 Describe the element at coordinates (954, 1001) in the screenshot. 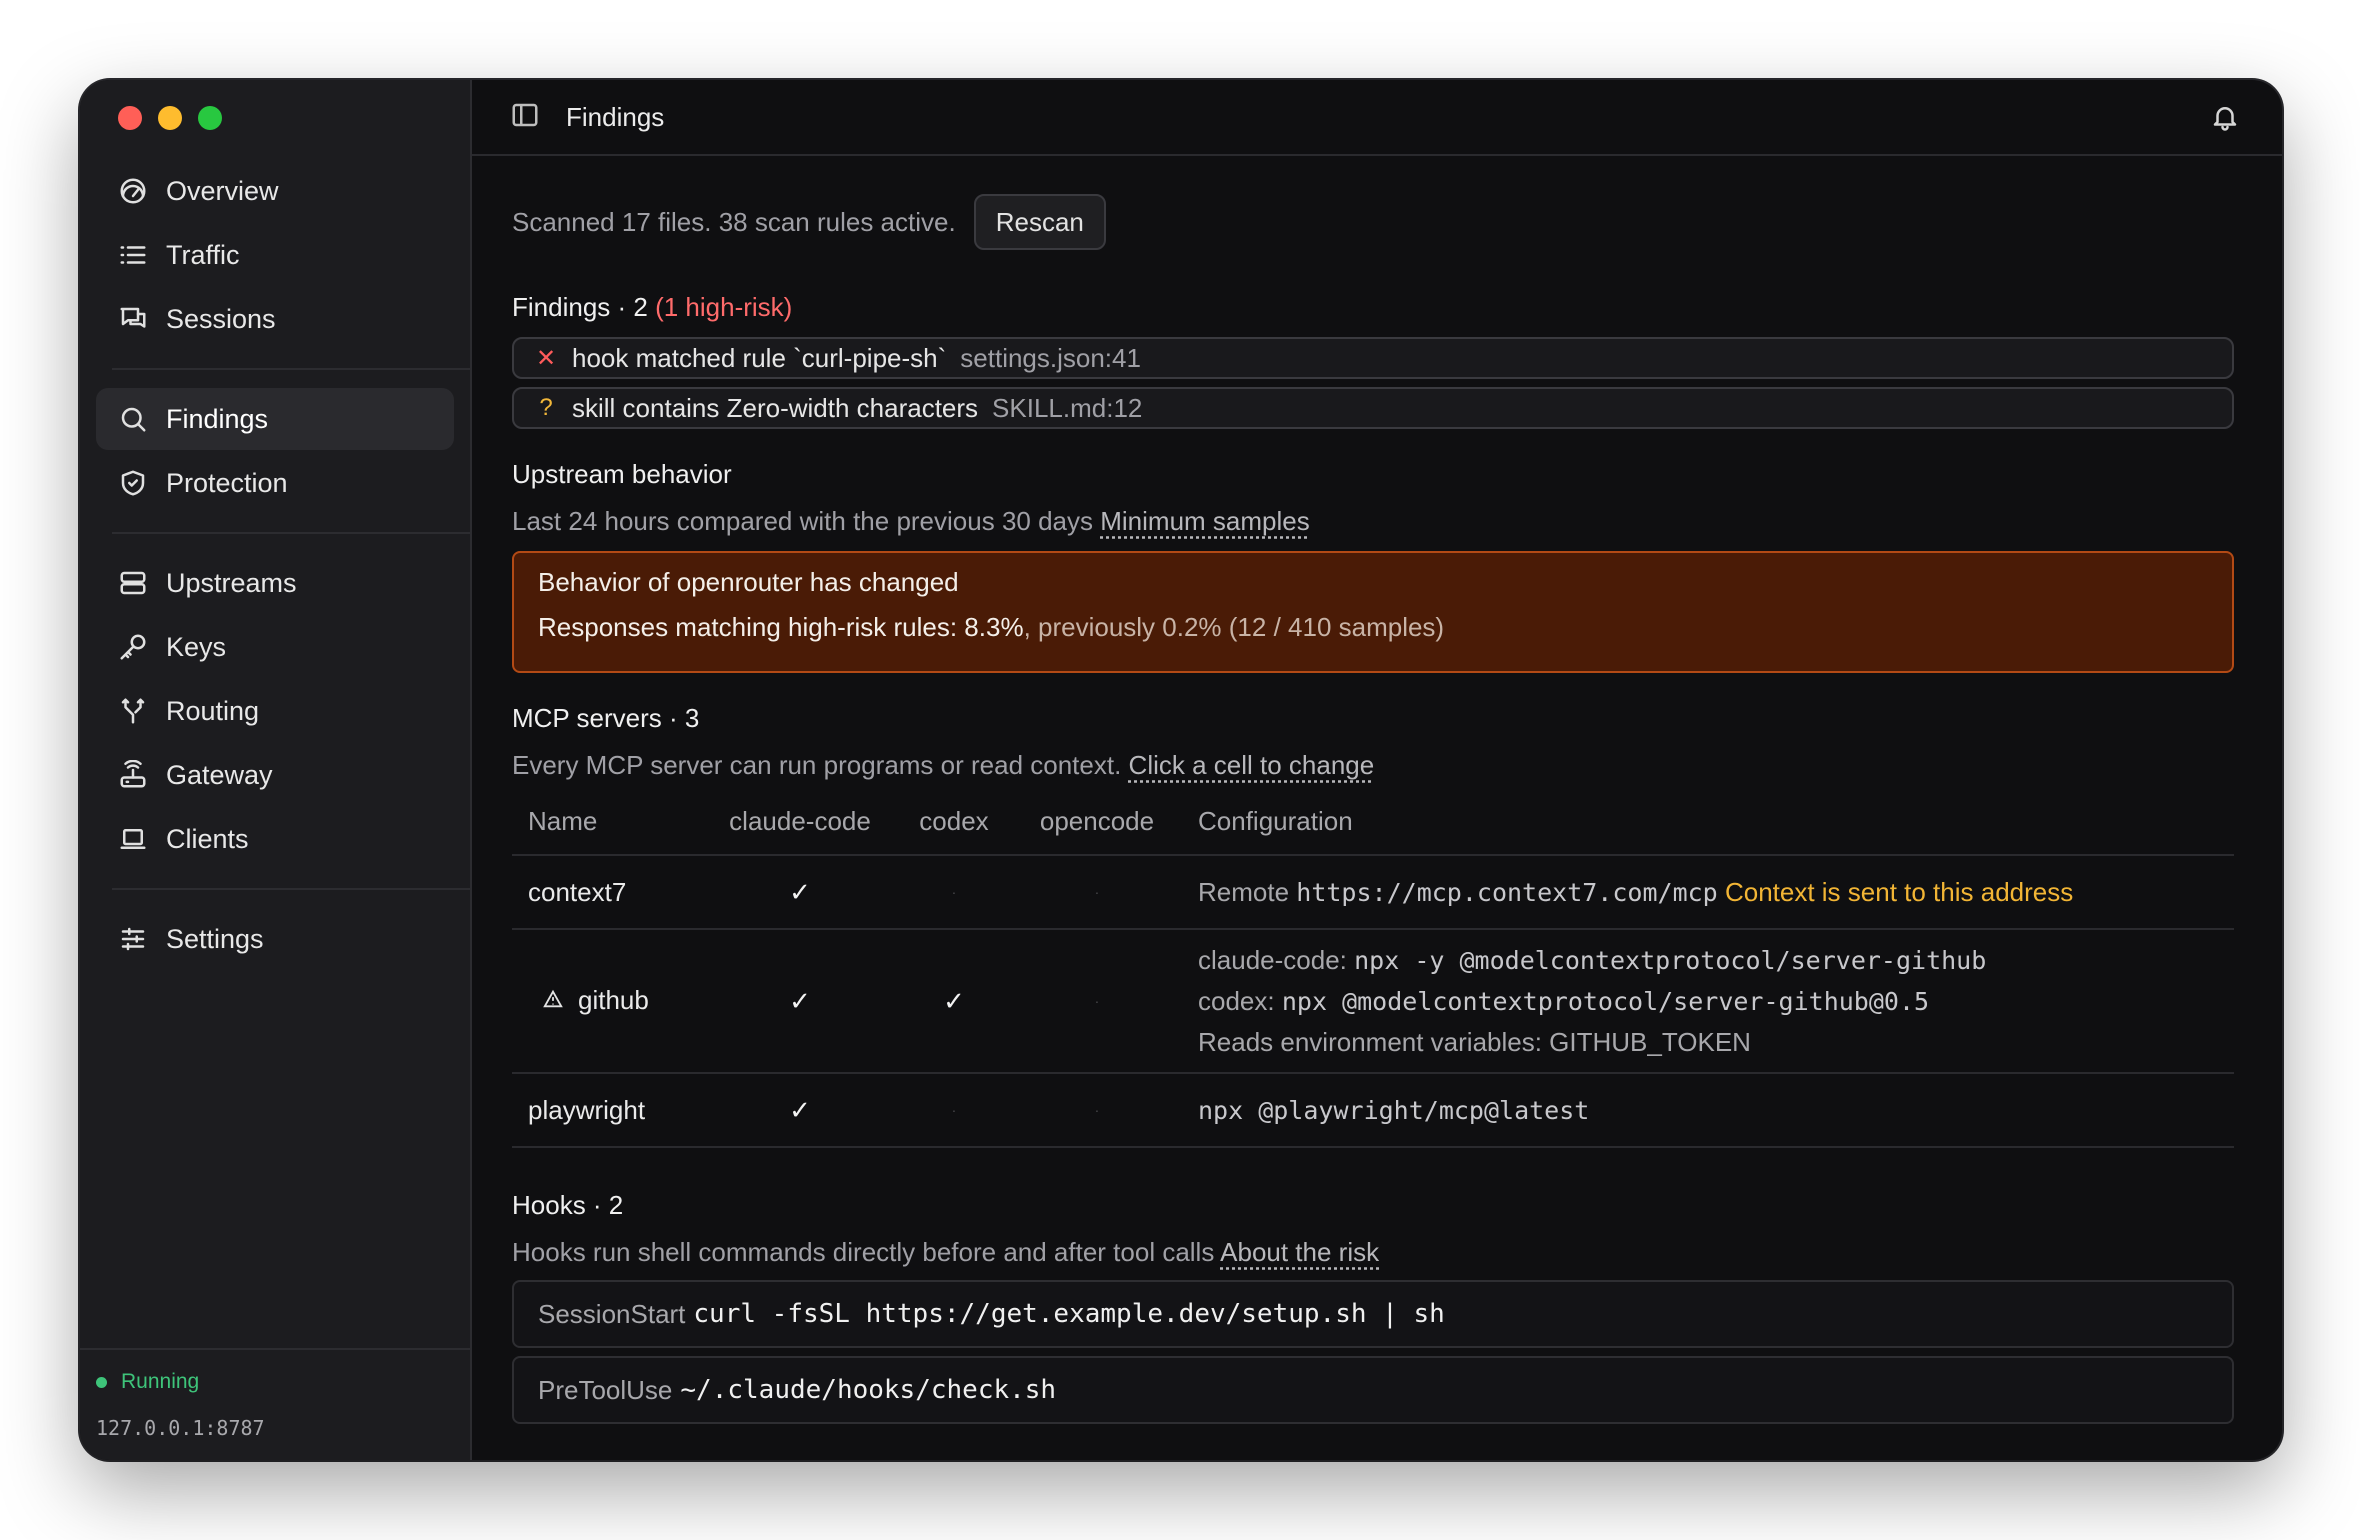

I see `cell-codex: ✓` at that location.